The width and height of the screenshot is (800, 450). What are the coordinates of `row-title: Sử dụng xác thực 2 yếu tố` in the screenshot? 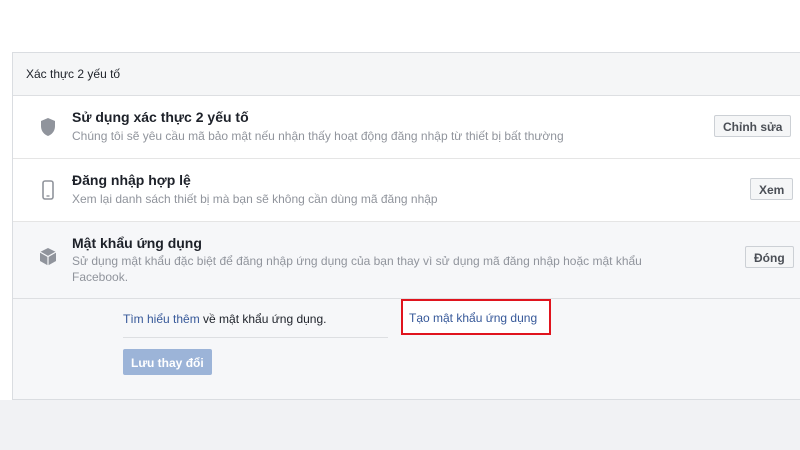 It's located at (160, 117).